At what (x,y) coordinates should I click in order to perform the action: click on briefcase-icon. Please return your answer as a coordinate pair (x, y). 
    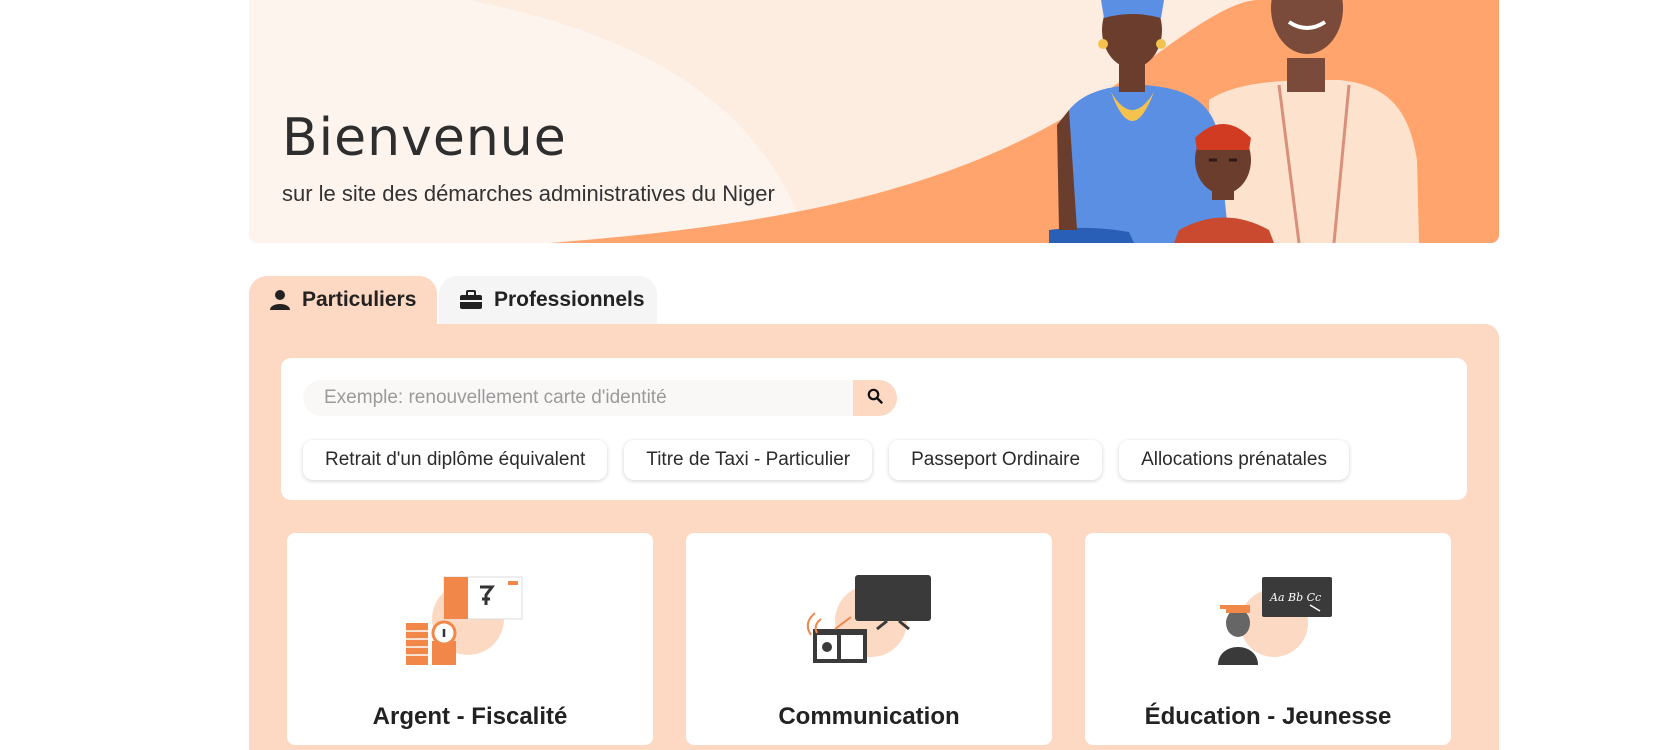
    Looking at the image, I should click on (471, 300).